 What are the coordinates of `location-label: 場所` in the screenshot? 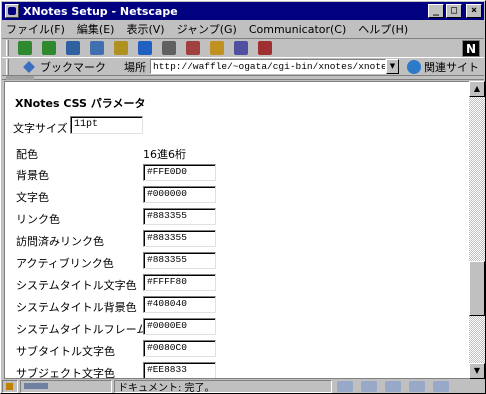 It's located at (135, 67).